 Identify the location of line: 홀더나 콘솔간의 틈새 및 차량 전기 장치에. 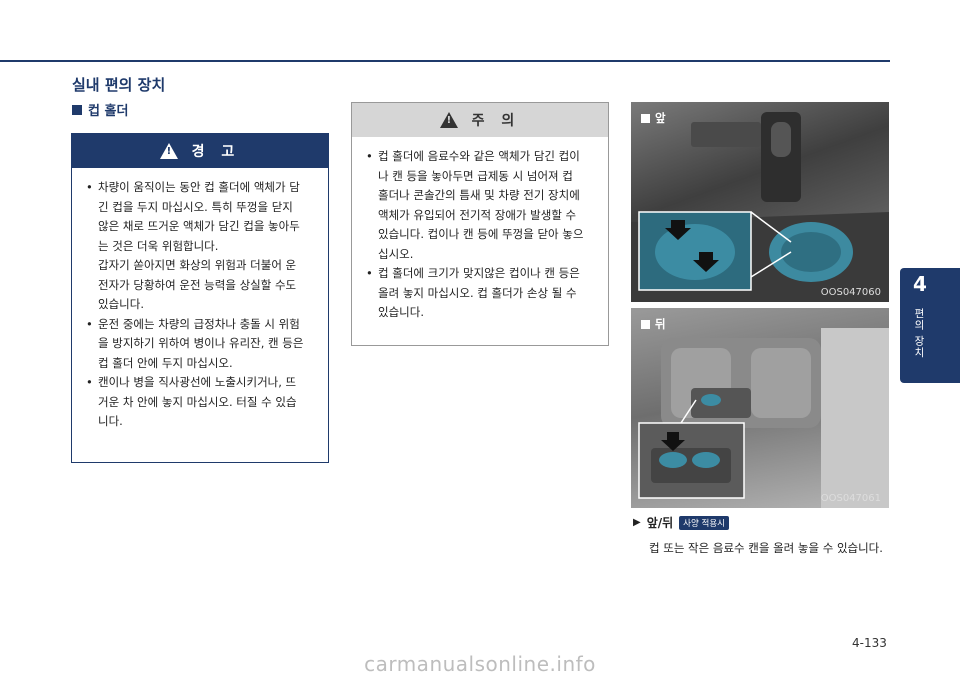
(479, 195).